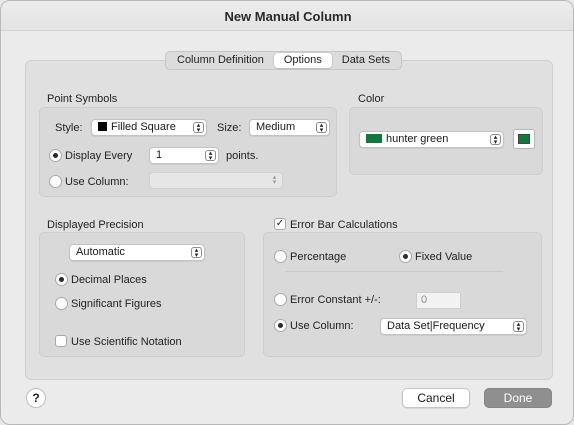 This screenshot has height=425, width=574. Describe the element at coordinates (436, 398) in the screenshot. I see `cancel-button: Cancel` at that location.